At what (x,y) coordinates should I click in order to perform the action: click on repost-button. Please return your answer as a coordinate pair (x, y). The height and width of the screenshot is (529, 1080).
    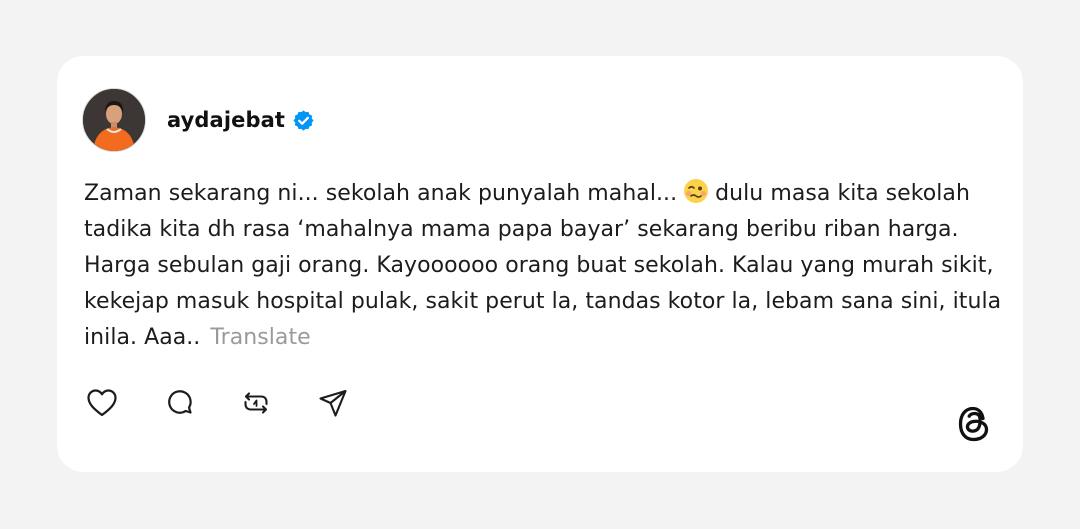
    Looking at the image, I should click on (256, 403).